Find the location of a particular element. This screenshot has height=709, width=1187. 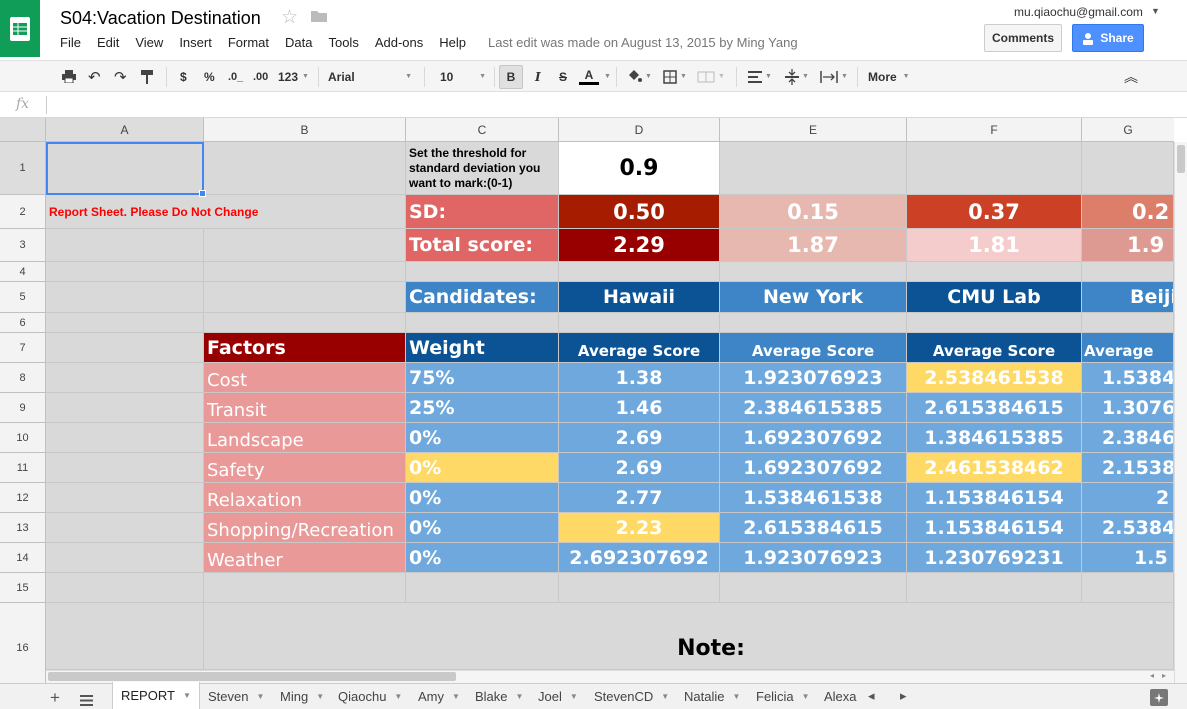

score-weather-beiji: 1.5 is located at coordinates (1128, 558).